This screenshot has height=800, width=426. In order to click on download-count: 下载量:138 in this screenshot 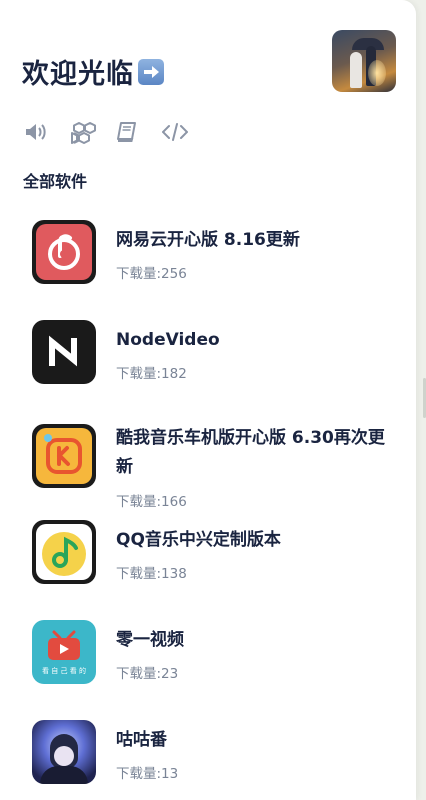, I will do `click(151, 574)`.